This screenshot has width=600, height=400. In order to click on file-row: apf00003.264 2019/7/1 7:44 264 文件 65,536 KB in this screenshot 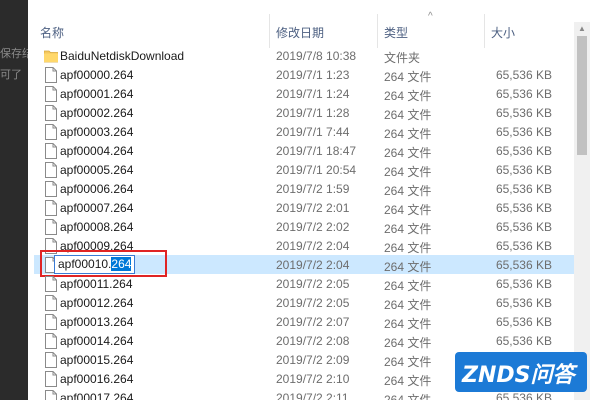, I will do `click(308, 131)`.